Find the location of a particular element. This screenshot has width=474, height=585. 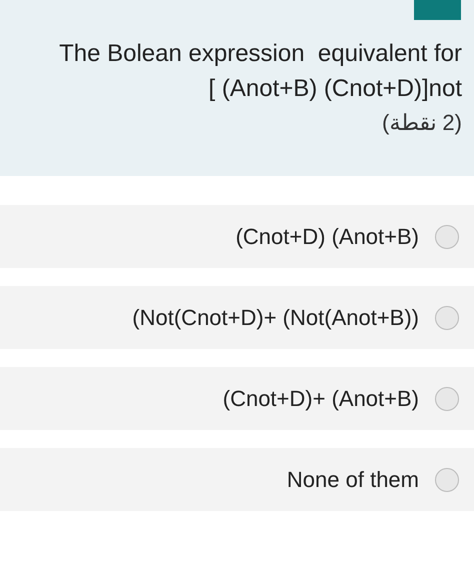

option-label: (Cnot+D) (Anot+B) is located at coordinates (327, 237).